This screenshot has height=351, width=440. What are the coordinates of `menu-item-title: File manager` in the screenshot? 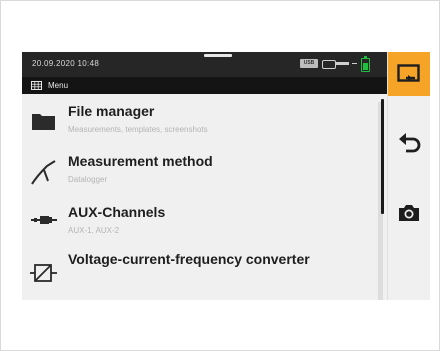 It's located at (111, 111).